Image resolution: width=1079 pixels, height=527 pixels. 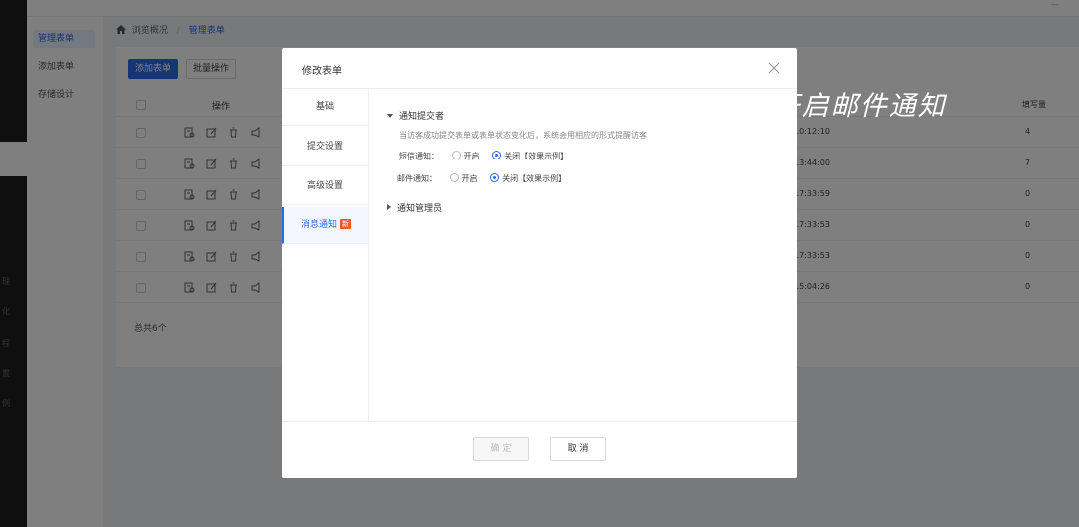 I want to click on mail-notify-row: 邮件通知： 开启 关闭【效果示例】, so click(x=481, y=178).